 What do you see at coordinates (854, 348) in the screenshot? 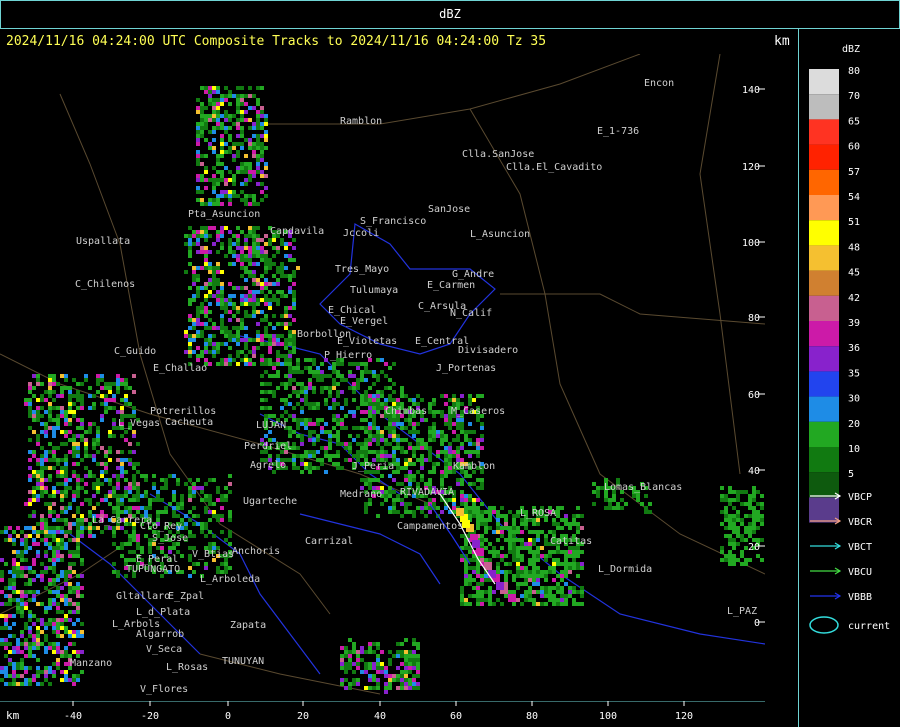
I see `legend-value: 36` at bounding box center [854, 348].